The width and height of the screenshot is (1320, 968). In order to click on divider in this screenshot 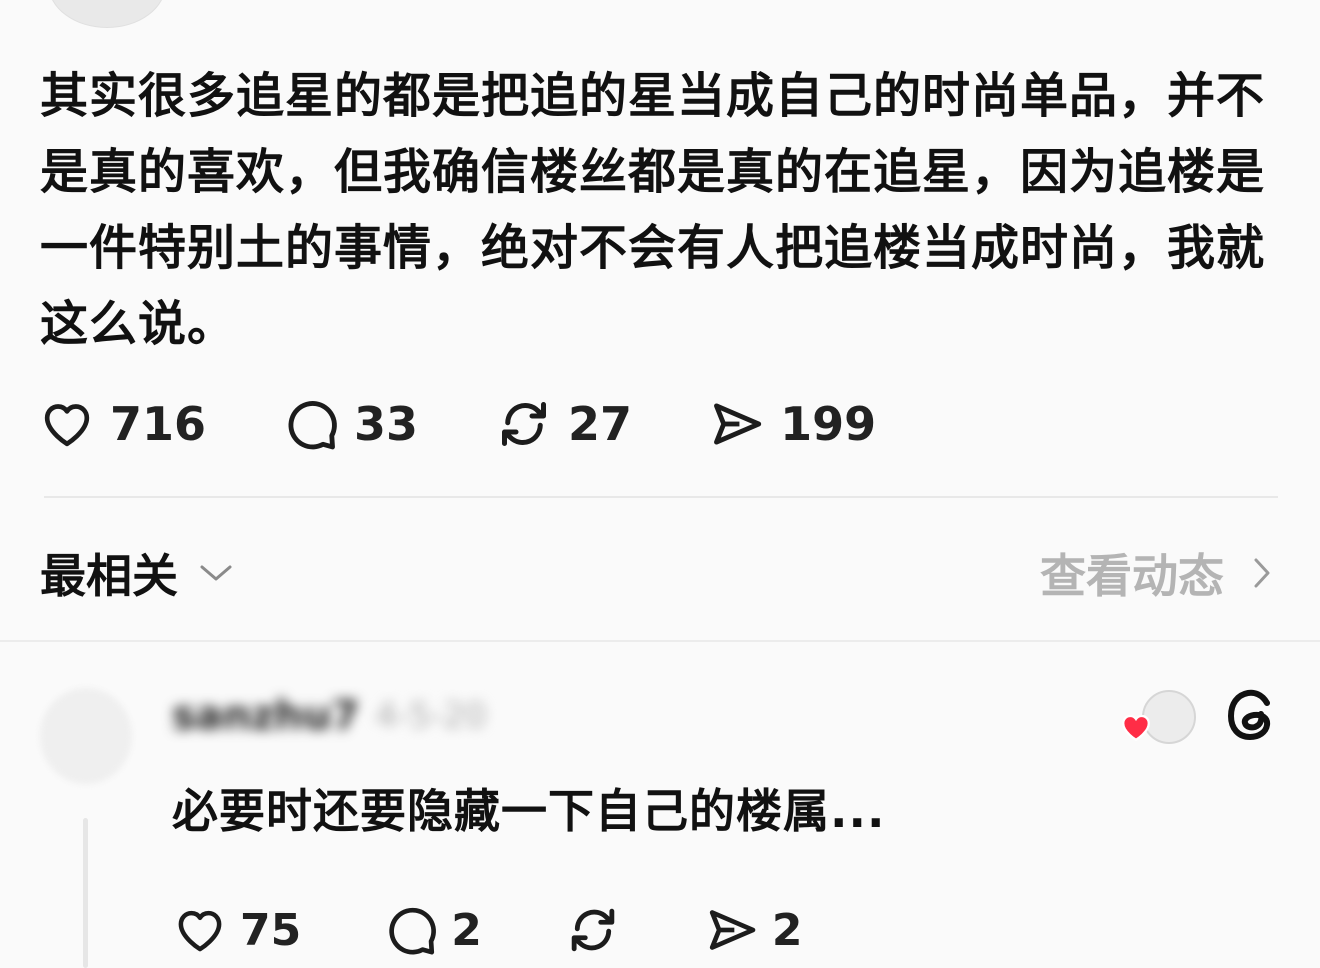, I will do `click(661, 497)`.